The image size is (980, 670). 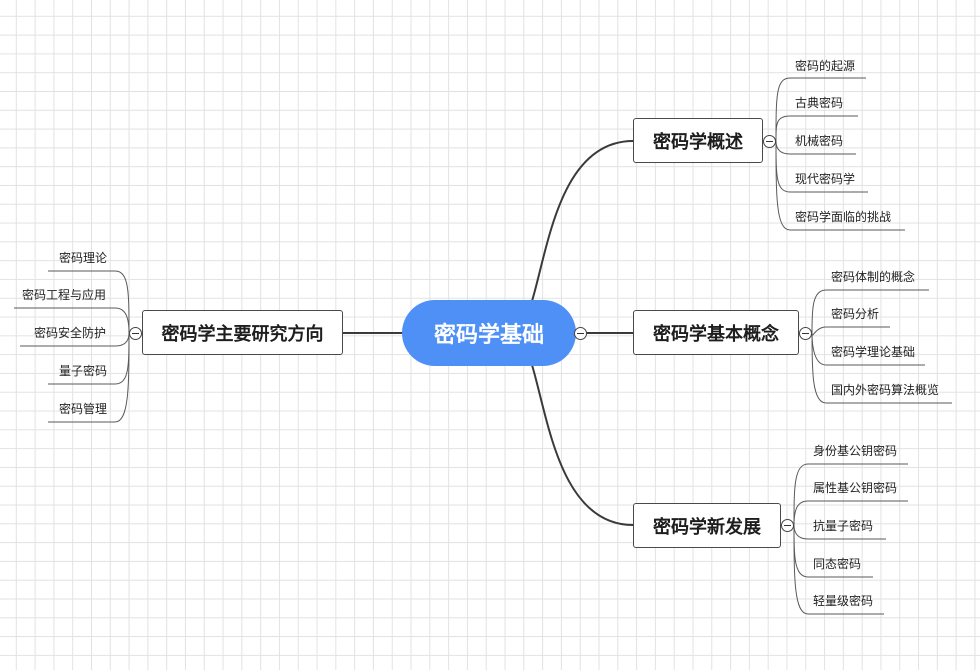 What do you see at coordinates (855, 488) in the screenshot?
I see `leaf-topic: 属性基公钥密码` at bounding box center [855, 488].